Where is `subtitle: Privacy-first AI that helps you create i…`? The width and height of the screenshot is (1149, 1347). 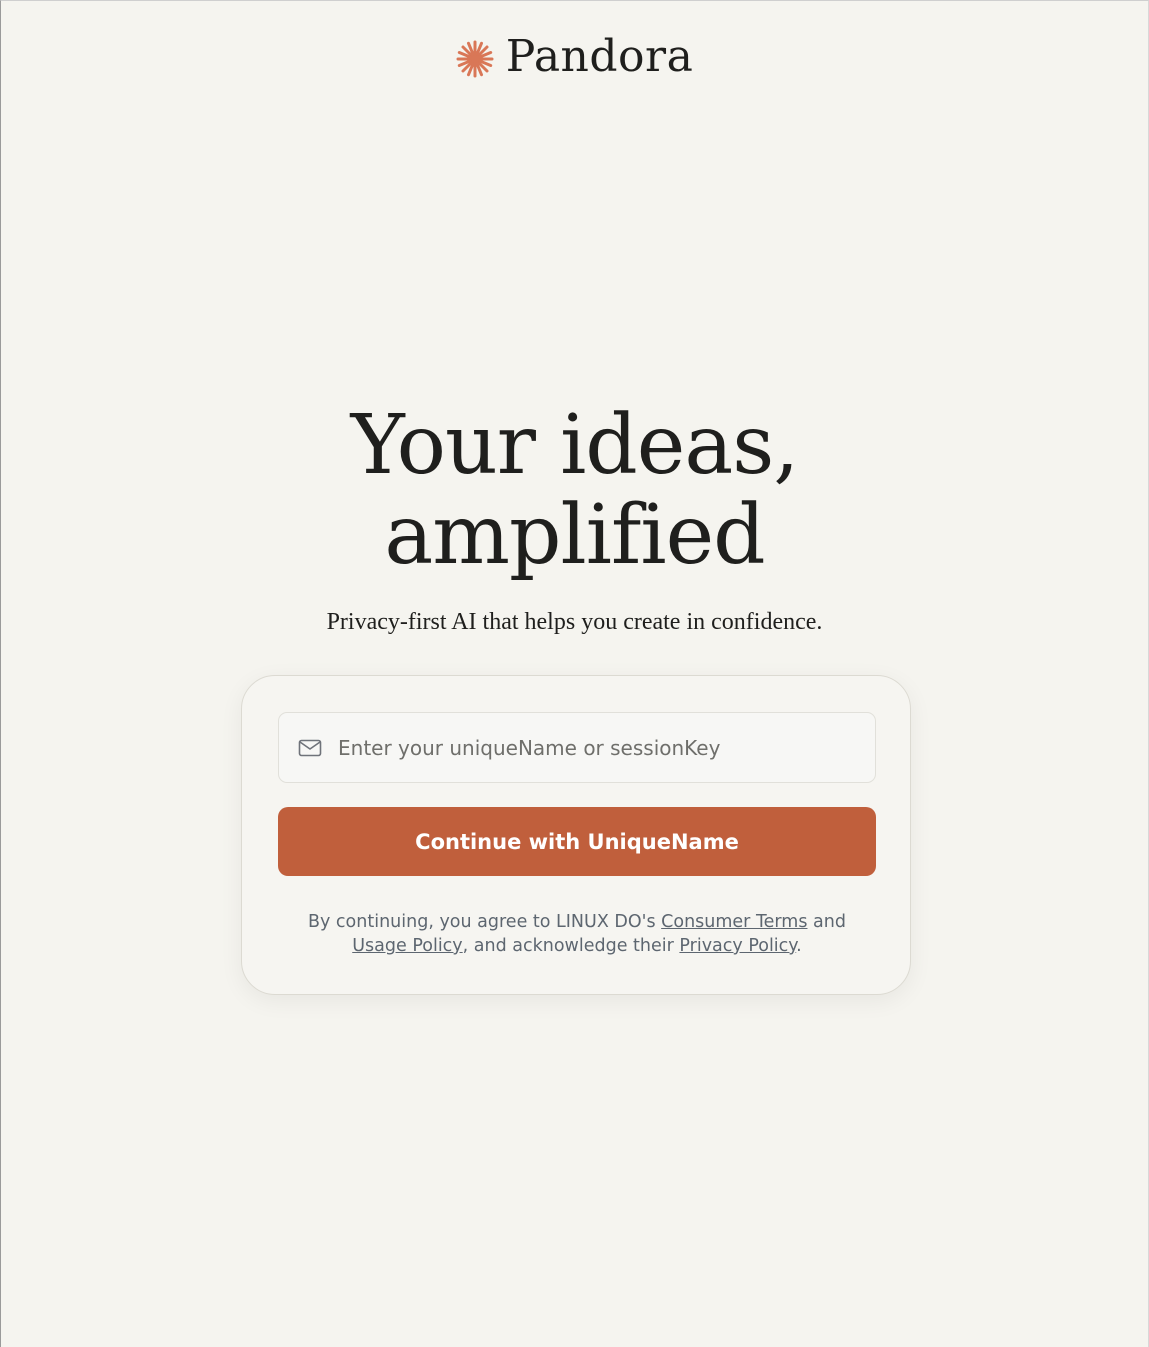 subtitle: Privacy-first AI that helps you create i… is located at coordinates (574, 622).